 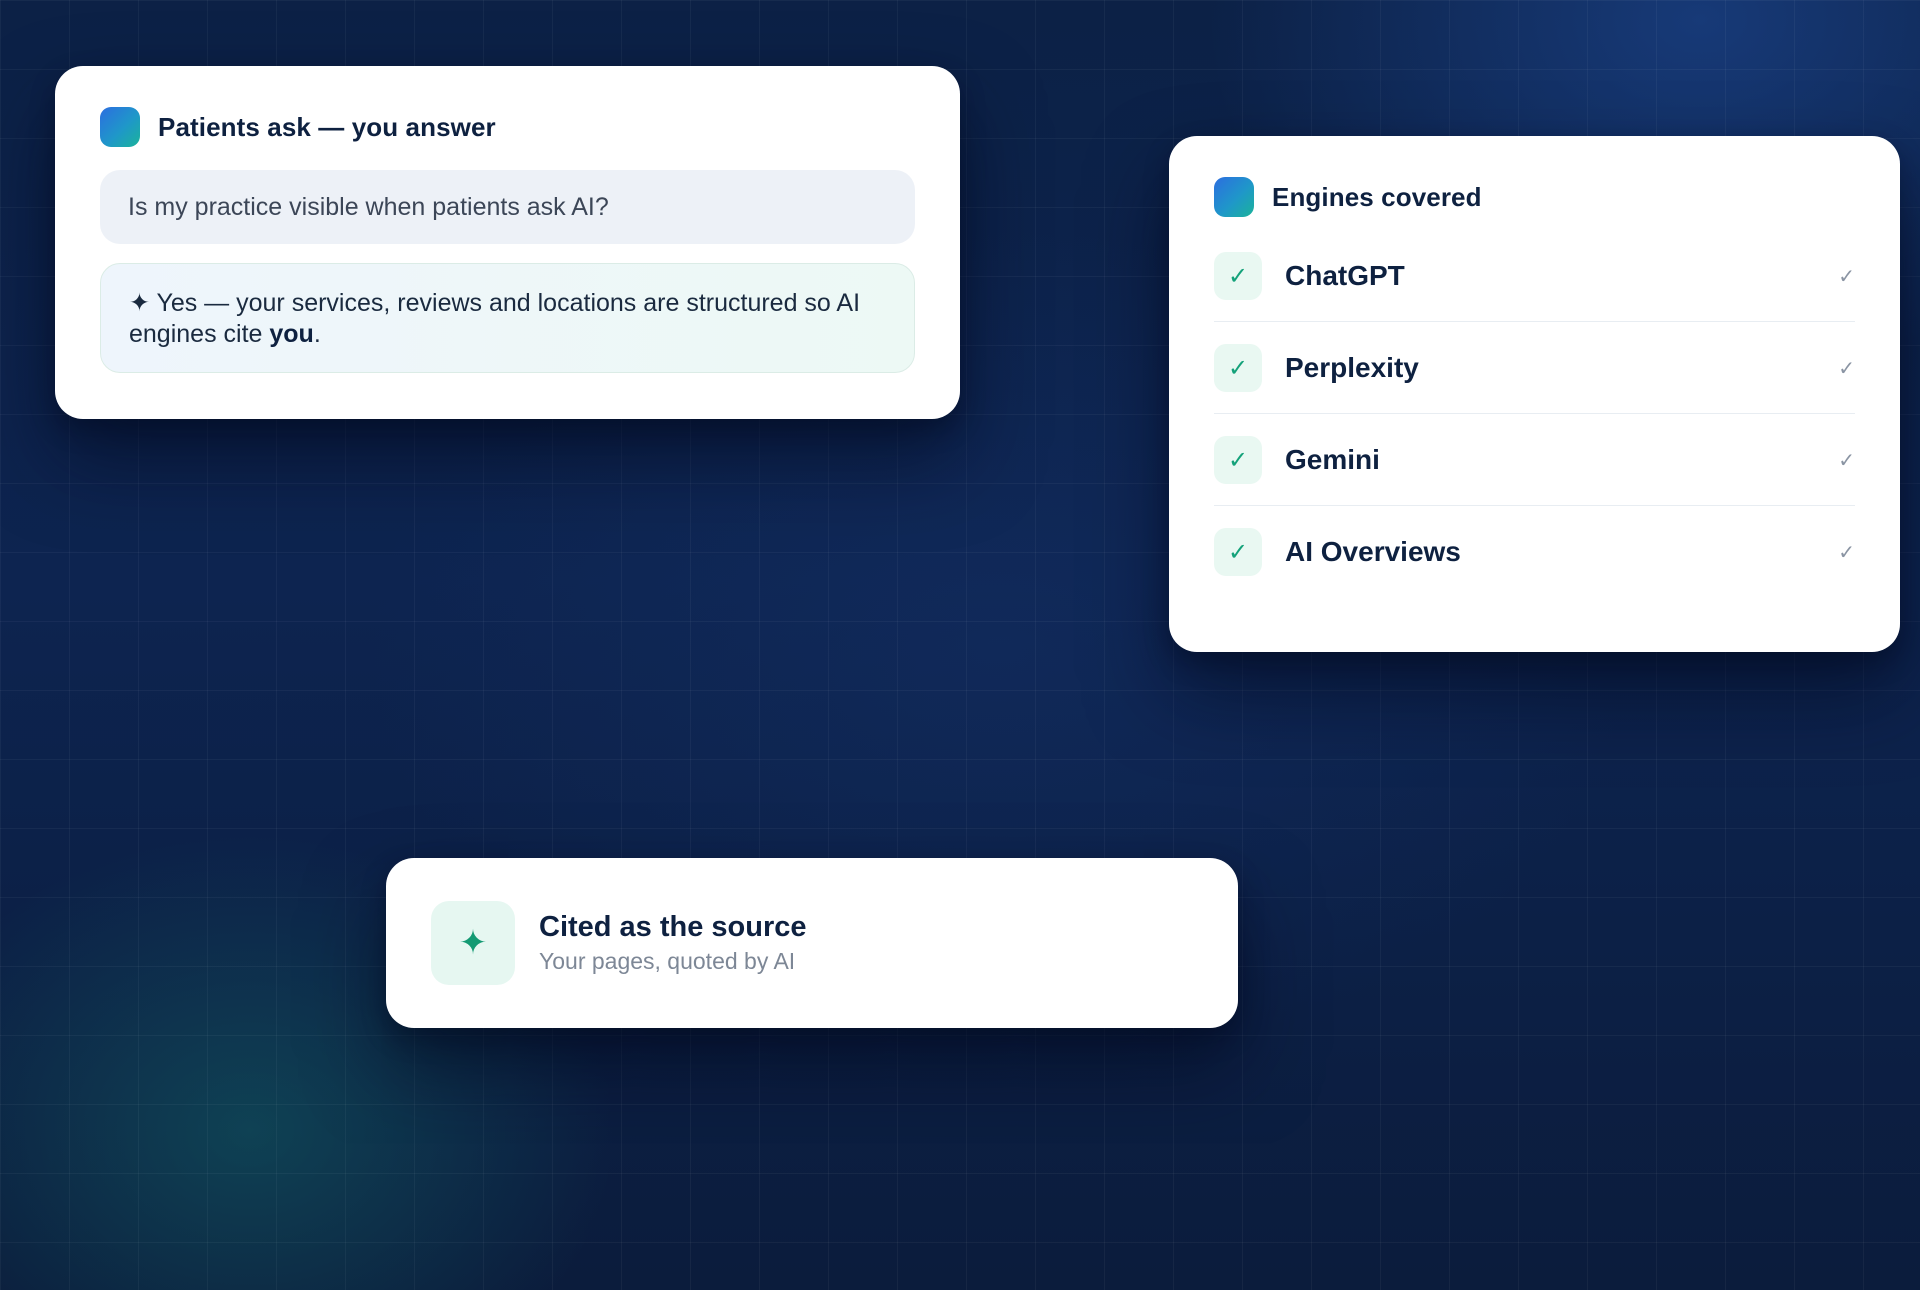 What do you see at coordinates (667, 961) in the screenshot?
I see `cited-subtitle: Your pages, quoted by AI` at bounding box center [667, 961].